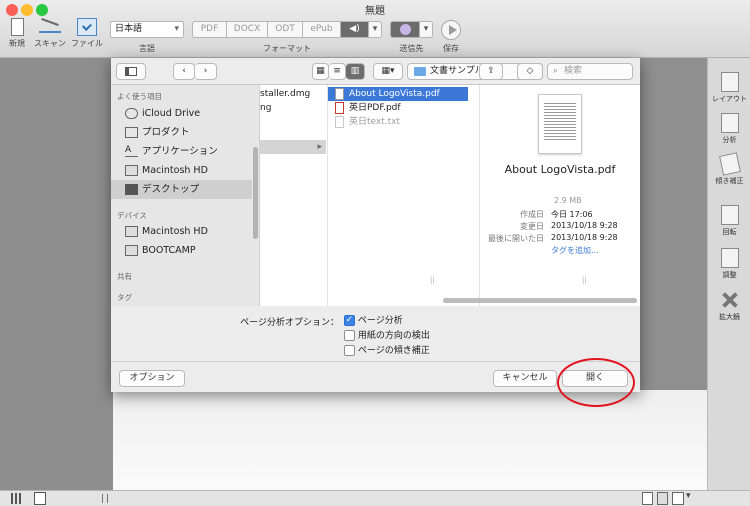 Image resolution: width=750 pixels, height=506 pixels. Describe the element at coordinates (175, 170) in the screenshot. I see `sidebar-item-label: Macintosh HD` at that location.